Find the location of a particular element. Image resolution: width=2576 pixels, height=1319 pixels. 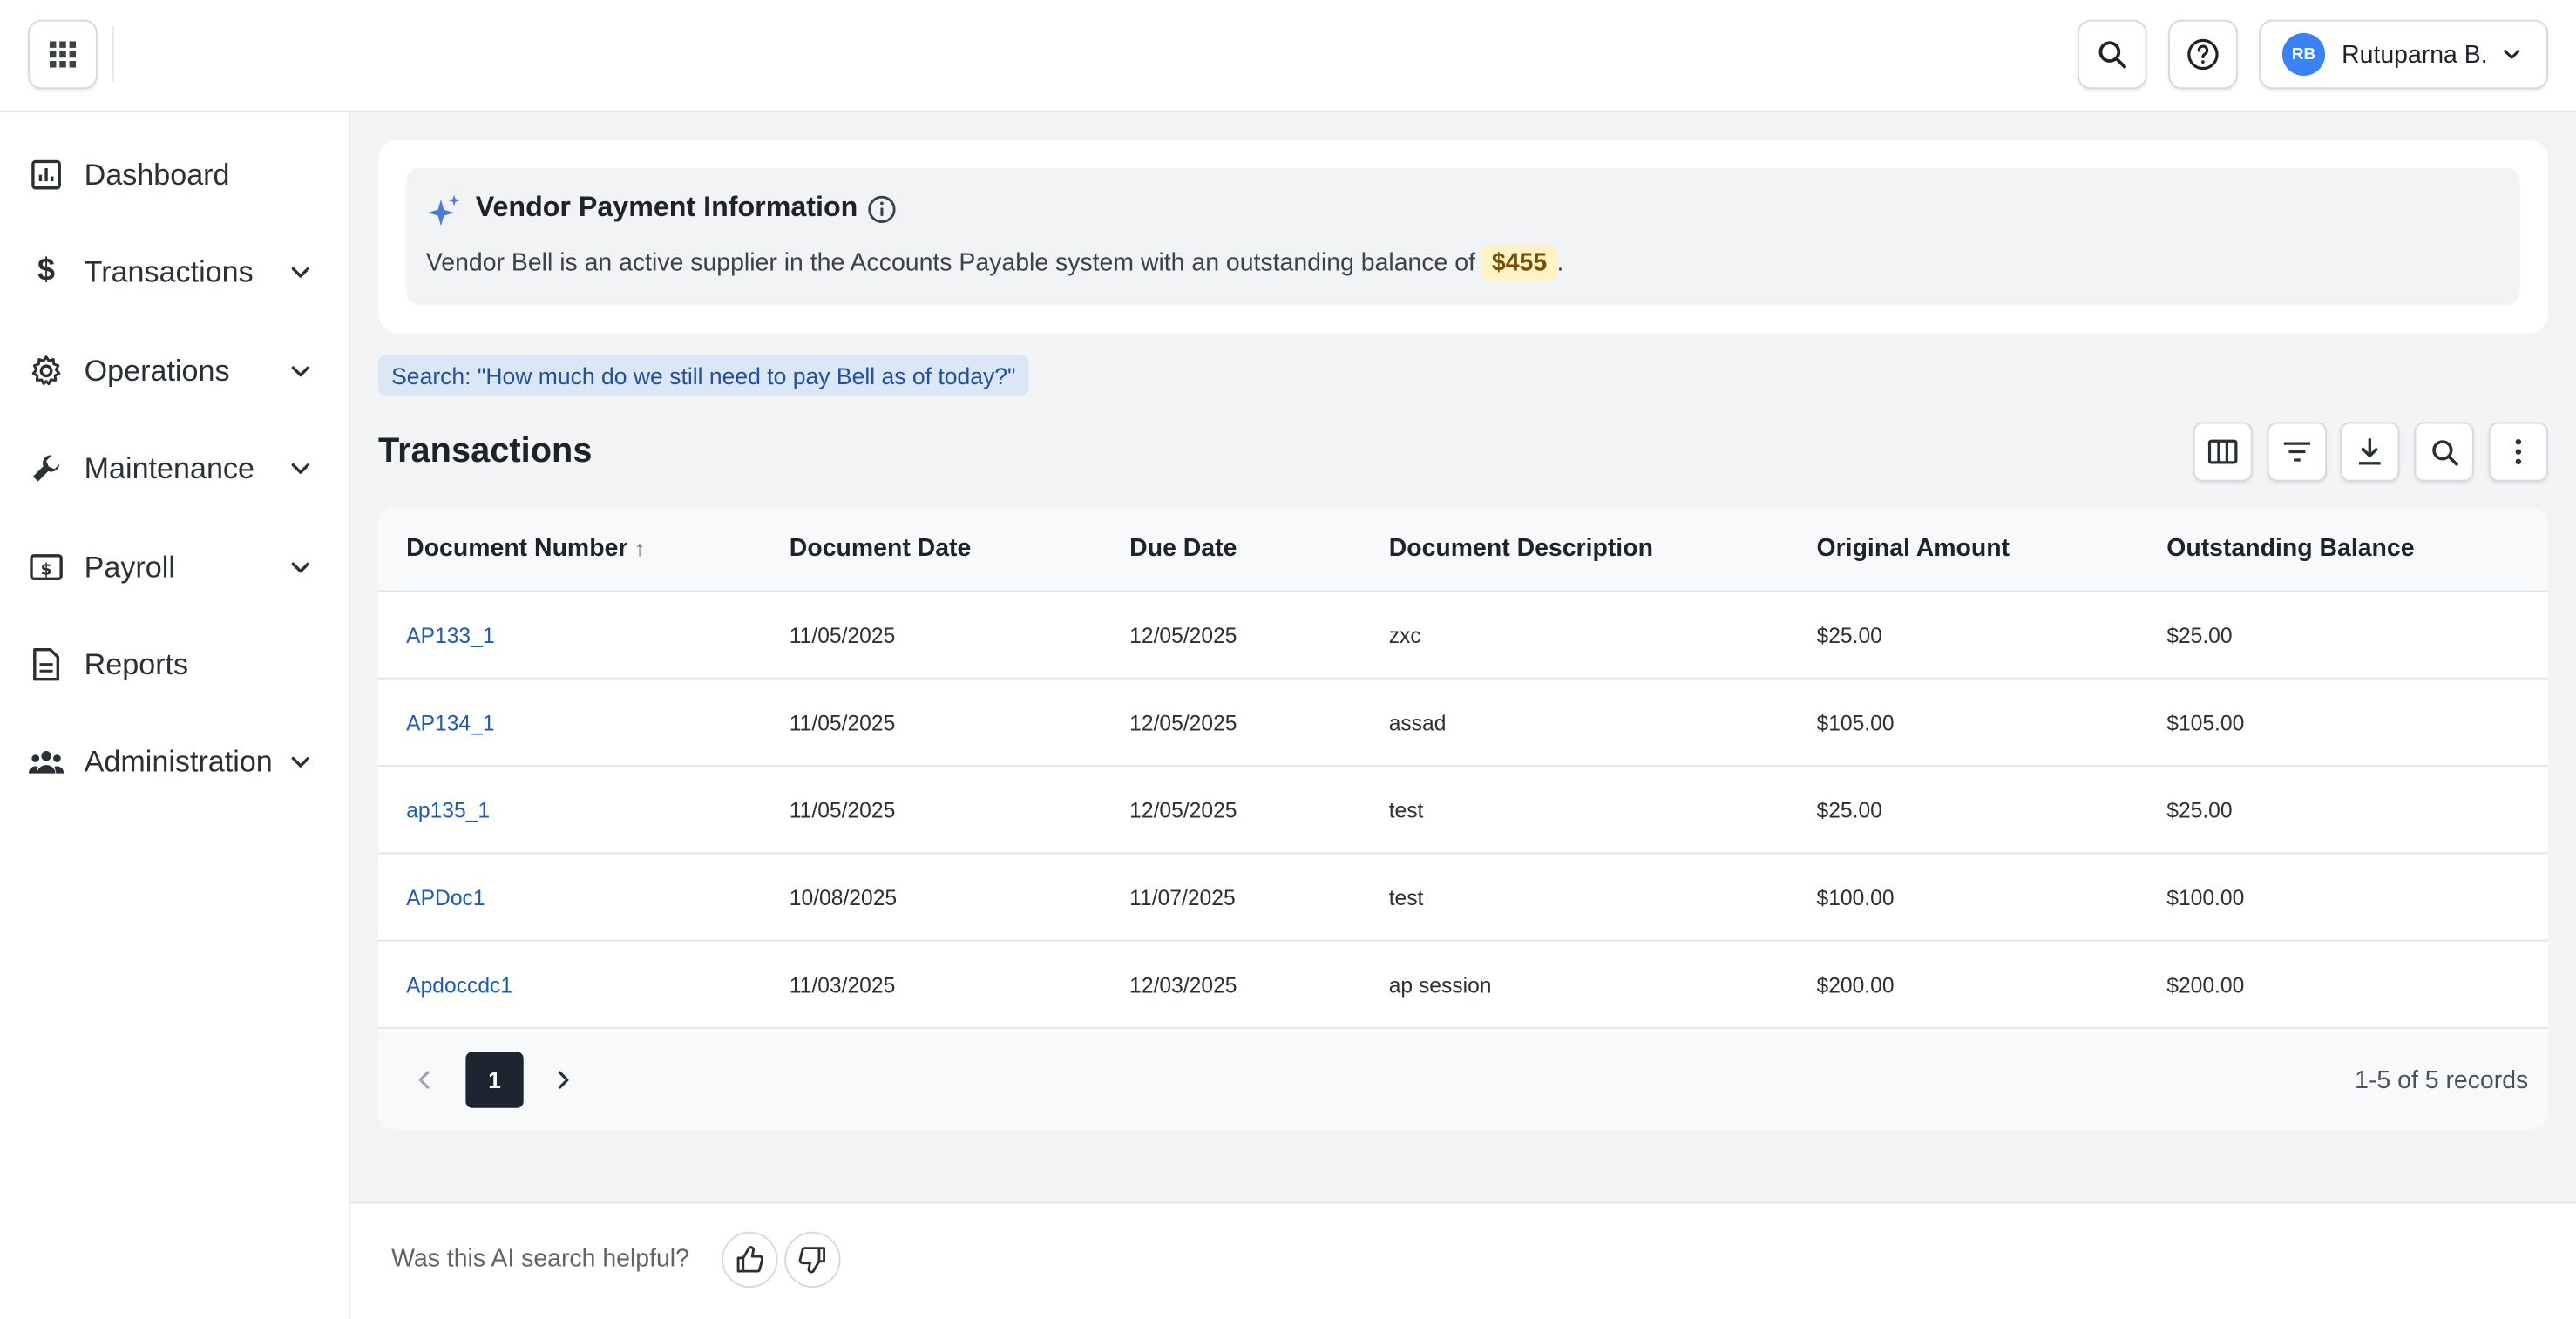

dashboard-icon is located at coordinates (46, 175).